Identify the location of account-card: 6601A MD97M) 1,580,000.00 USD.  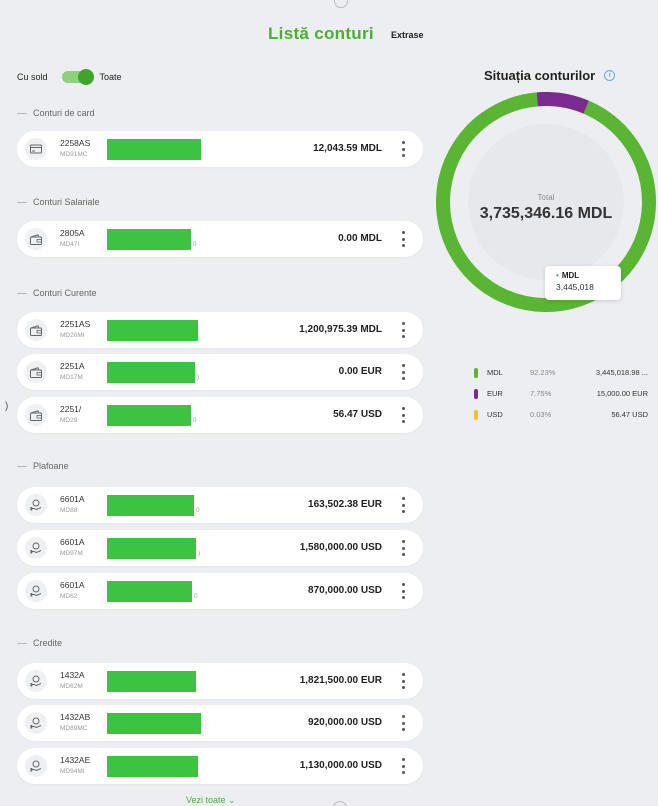
(220, 548).